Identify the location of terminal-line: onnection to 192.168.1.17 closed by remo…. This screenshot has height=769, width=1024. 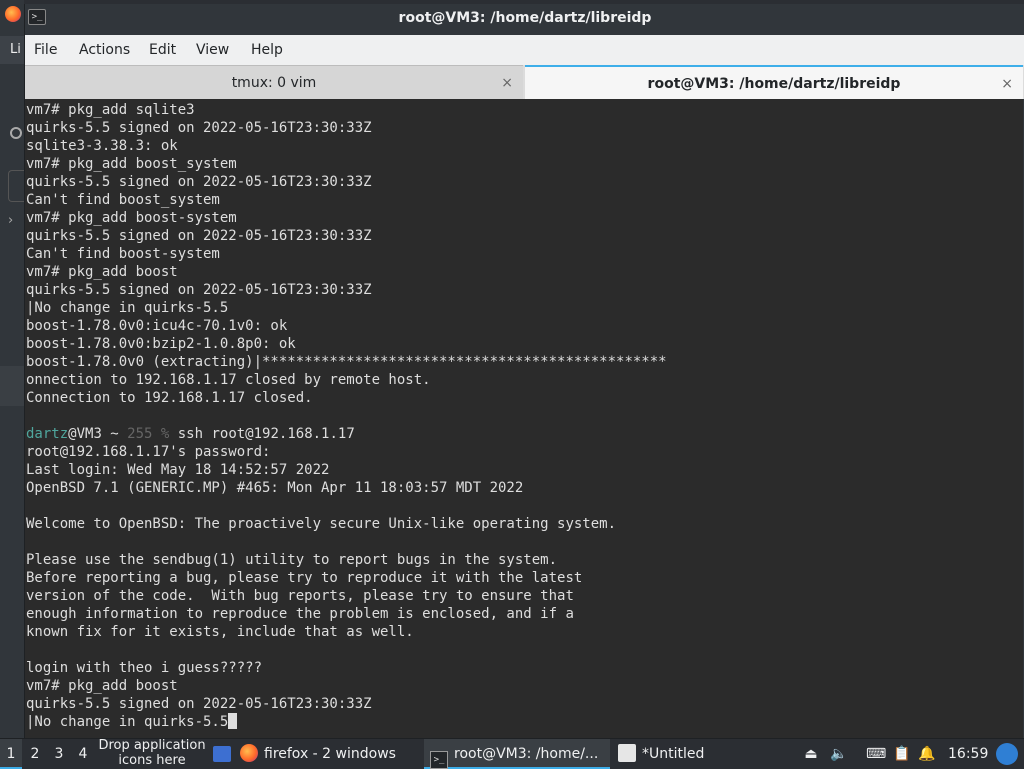
(228, 380).